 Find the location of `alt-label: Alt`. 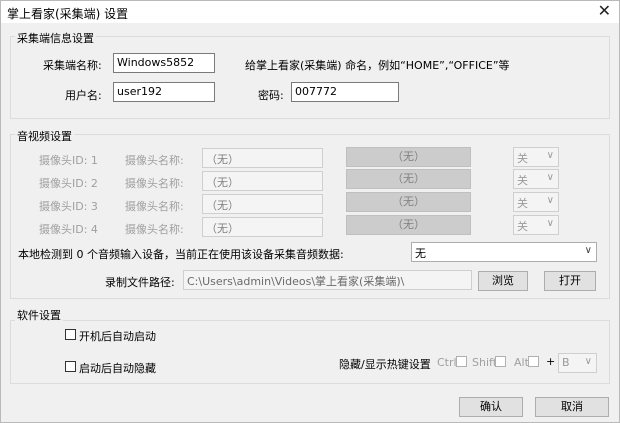

alt-label: Alt is located at coordinates (521, 362).